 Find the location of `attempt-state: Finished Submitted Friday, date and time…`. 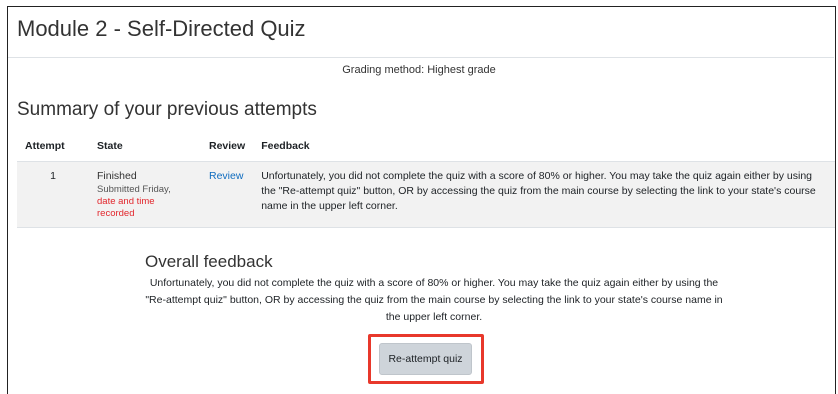

attempt-state: Finished Submitted Friday, date and time… is located at coordinates (145, 194).